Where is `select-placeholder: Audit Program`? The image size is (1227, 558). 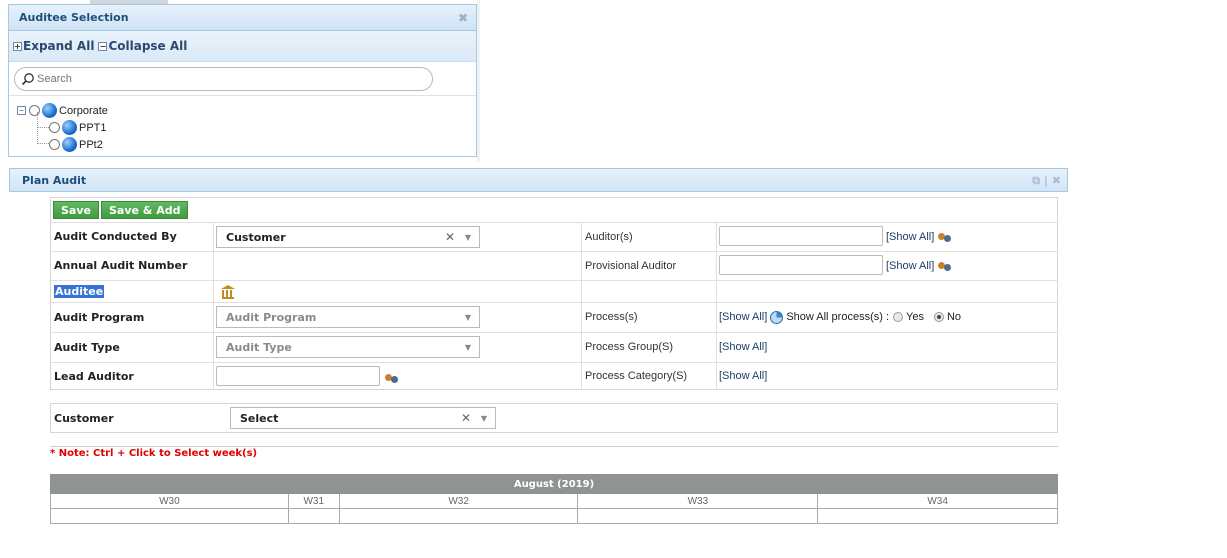
select-placeholder: Audit Program is located at coordinates (271, 317).